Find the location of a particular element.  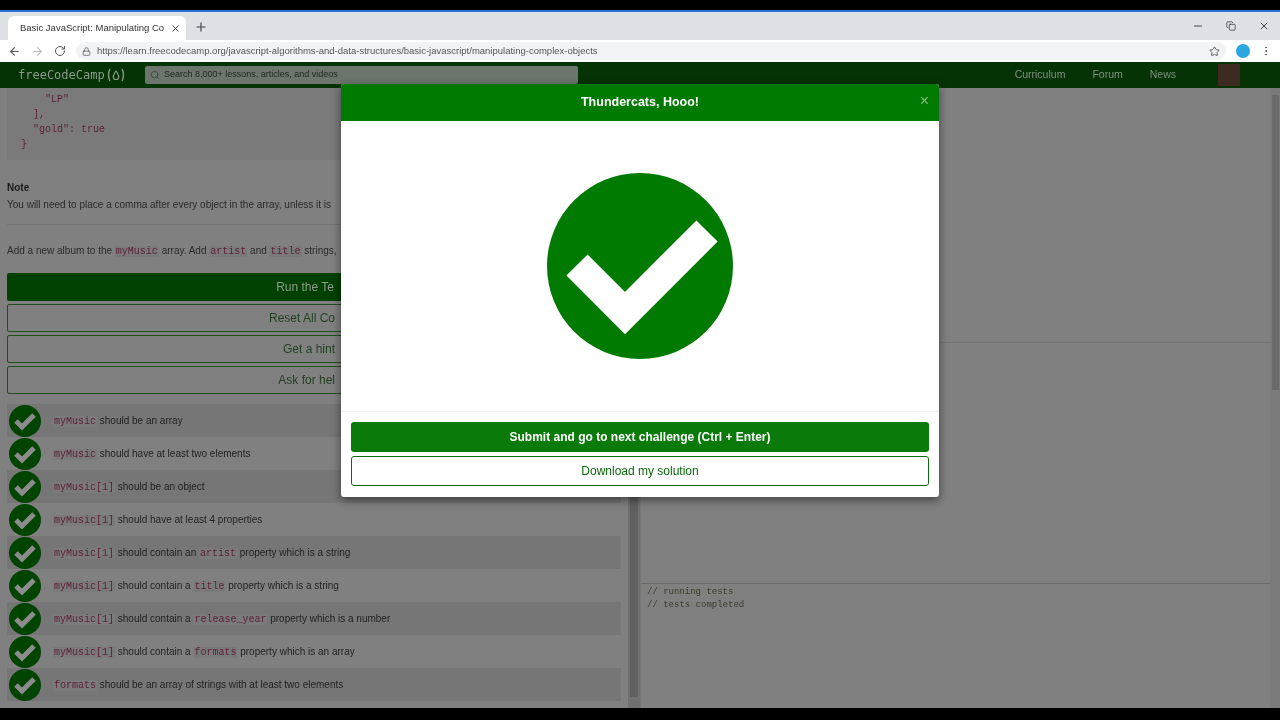

test-description: formats should be an array of strings with at least two elements is located at coordinates (198, 685).